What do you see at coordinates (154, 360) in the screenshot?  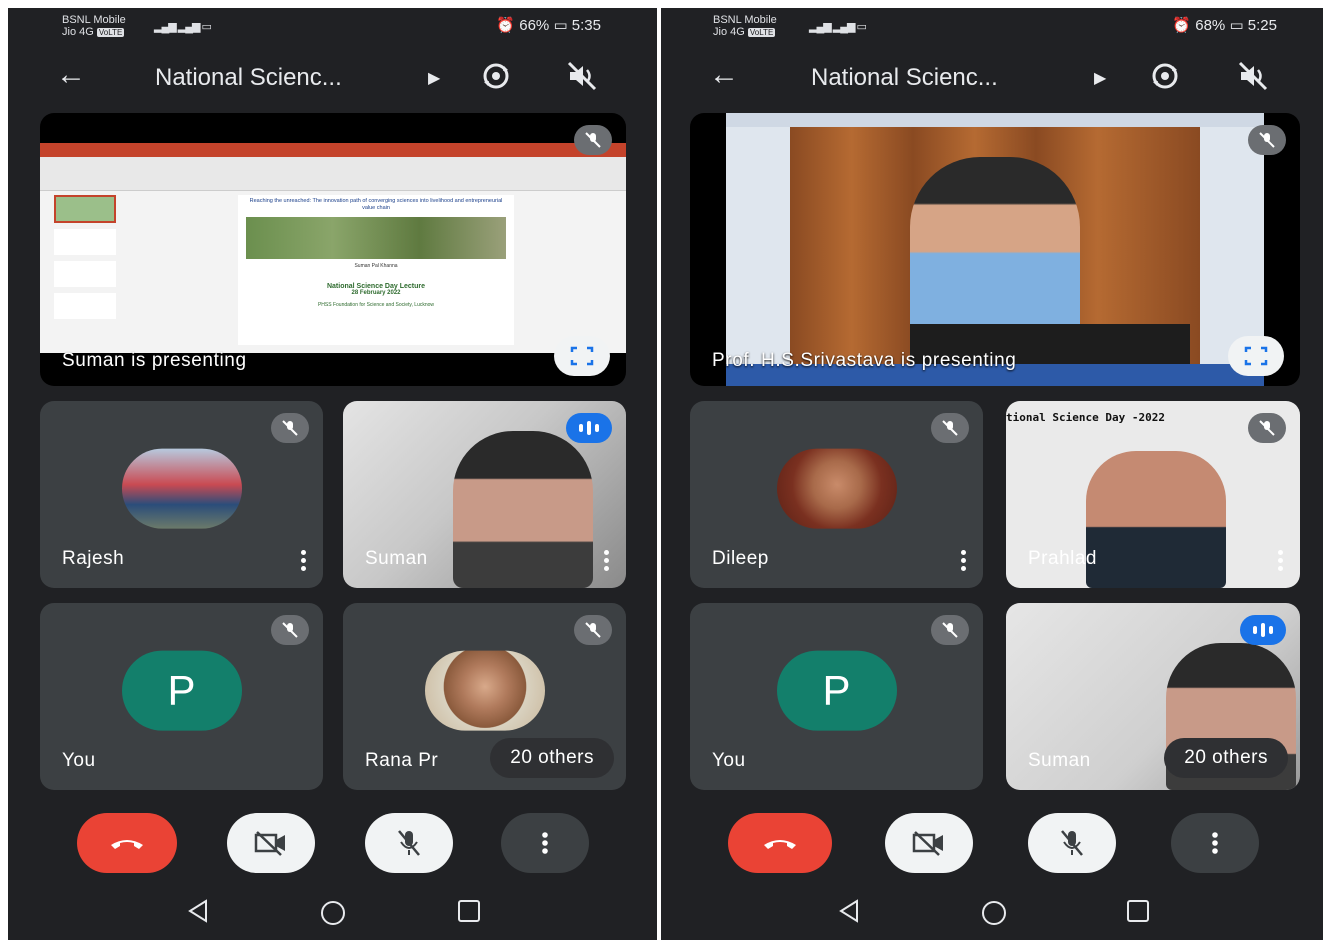 I see `presenting-label: Suman is presenting` at bounding box center [154, 360].